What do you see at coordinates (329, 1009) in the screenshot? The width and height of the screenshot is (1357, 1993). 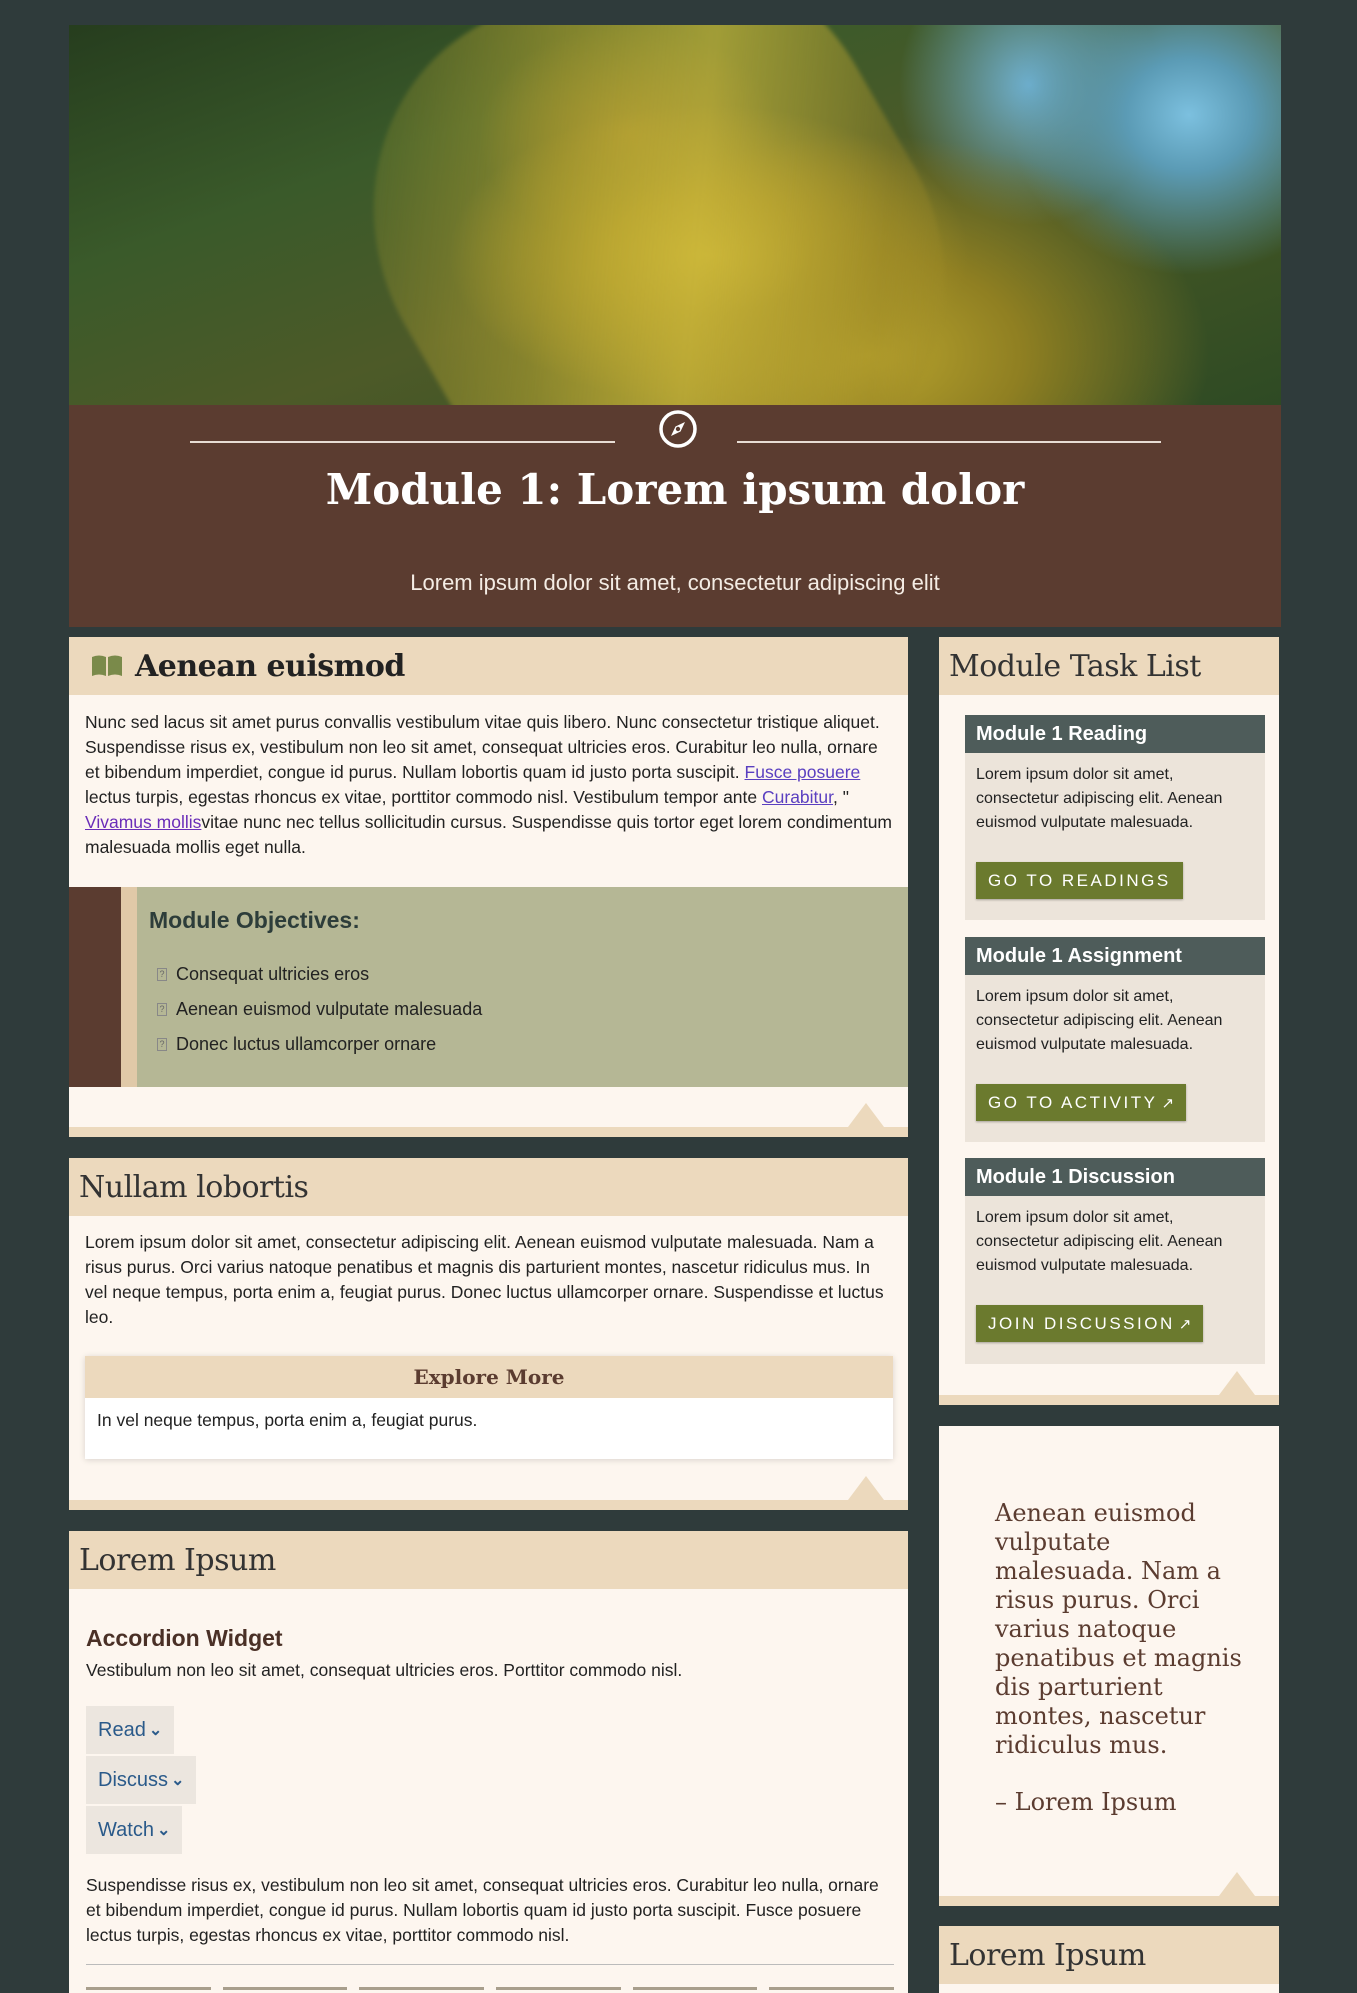 I see `objective-text: Aenean euismod vulputate malesuada` at bounding box center [329, 1009].